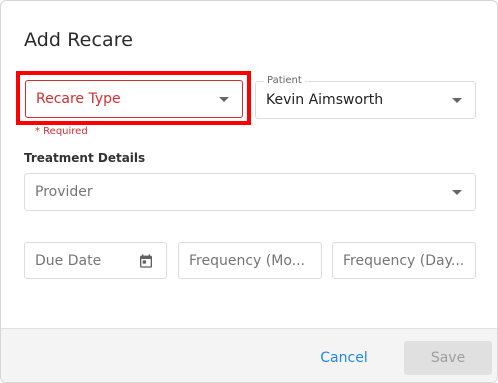  Describe the element at coordinates (61, 131) in the screenshot. I see `required-helper-text: * Required` at that location.